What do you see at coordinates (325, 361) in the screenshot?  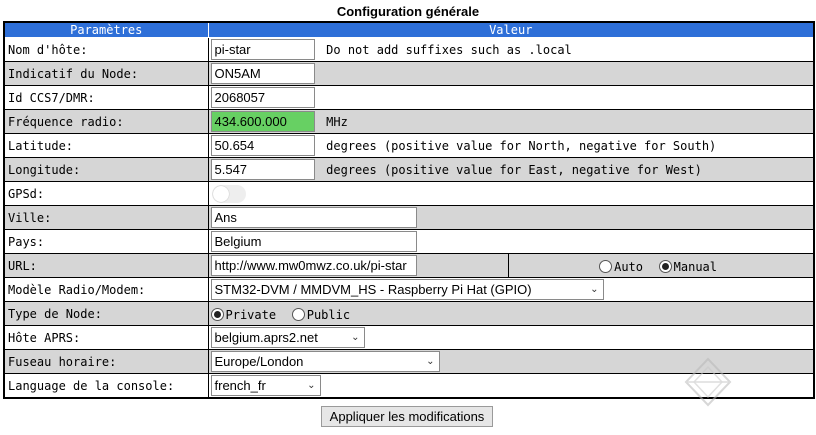 I see `timezone-select: Europe/London ⌄` at bounding box center [325, 361].